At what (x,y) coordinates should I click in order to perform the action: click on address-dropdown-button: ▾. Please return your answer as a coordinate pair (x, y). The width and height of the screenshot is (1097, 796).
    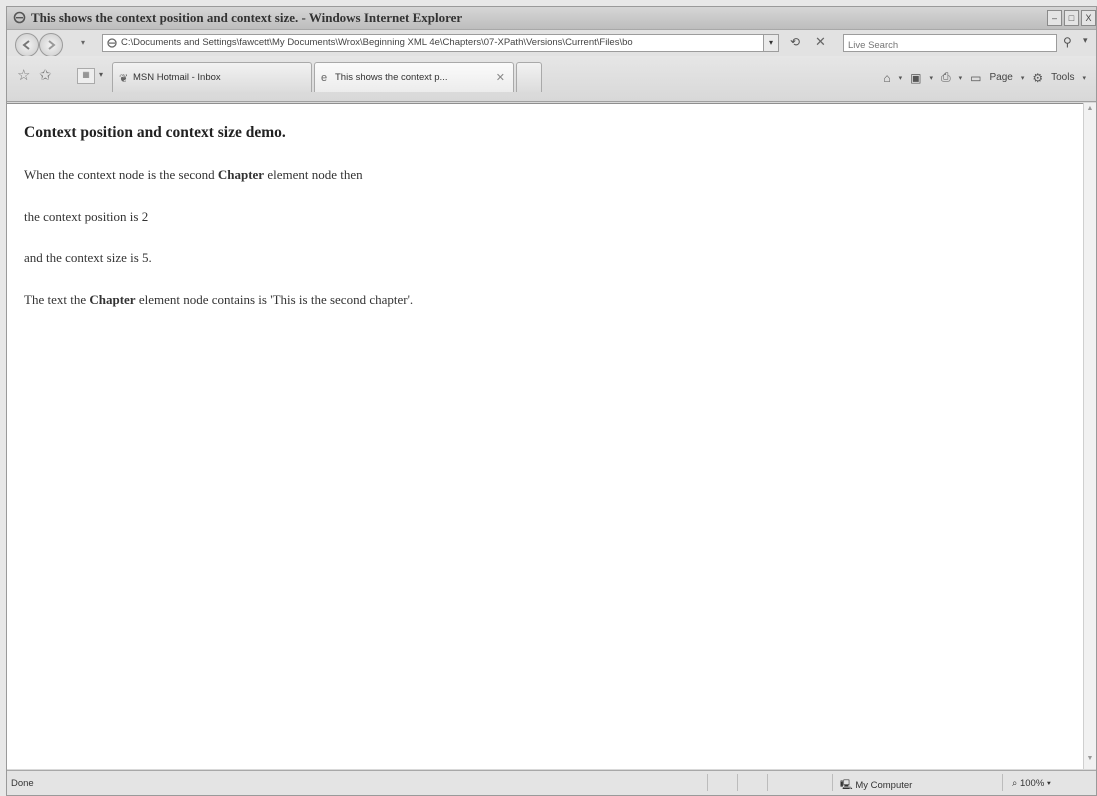
    Looking at the image, I should click on (771, 43).